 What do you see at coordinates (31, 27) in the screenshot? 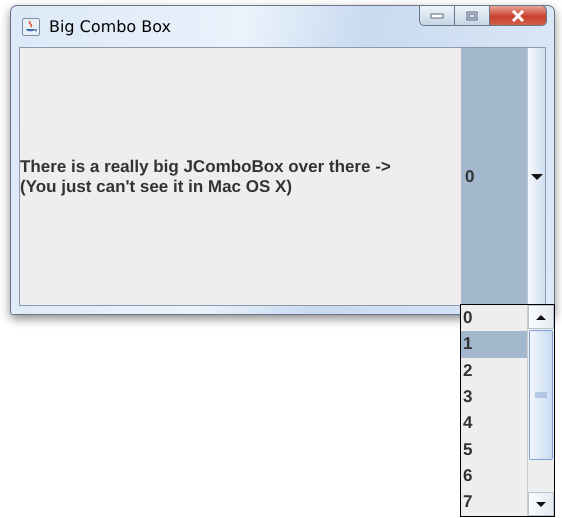
I see `java-cup-icon` at bounding box center [31, 27].